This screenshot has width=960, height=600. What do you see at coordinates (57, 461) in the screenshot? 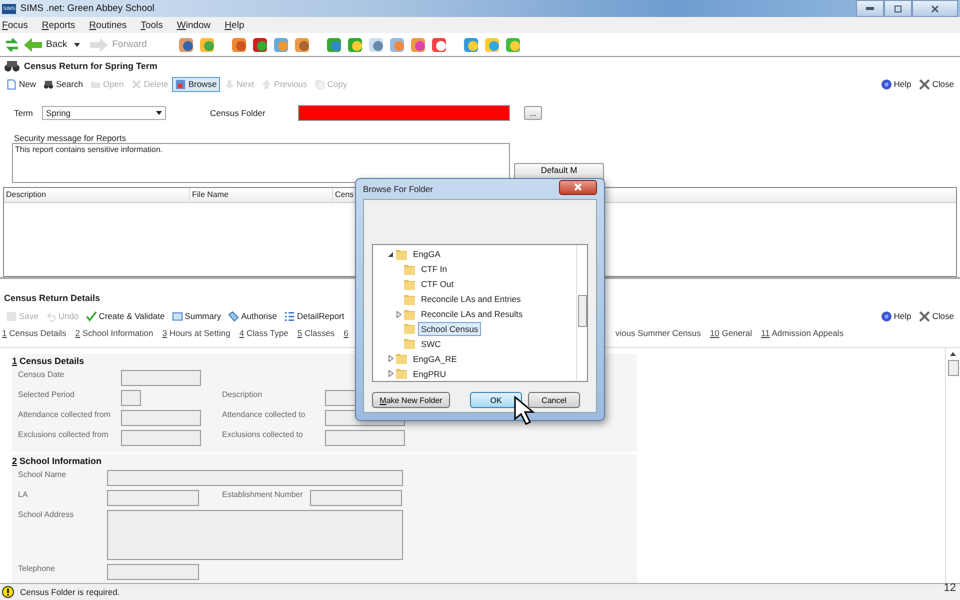
I see `section-heading: 2 School Information` at bounding box center [57, 461].